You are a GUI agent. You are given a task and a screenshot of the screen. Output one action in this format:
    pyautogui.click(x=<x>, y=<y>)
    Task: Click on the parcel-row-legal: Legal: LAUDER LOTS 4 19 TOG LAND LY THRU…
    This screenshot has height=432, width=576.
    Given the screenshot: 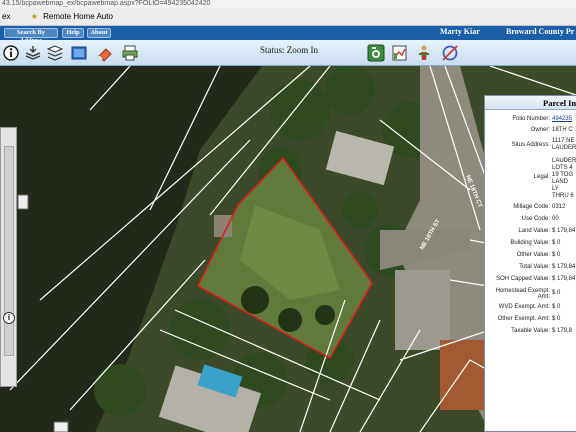 What is the action you would take?
    pyautogui.click(x=530, y=181)
    